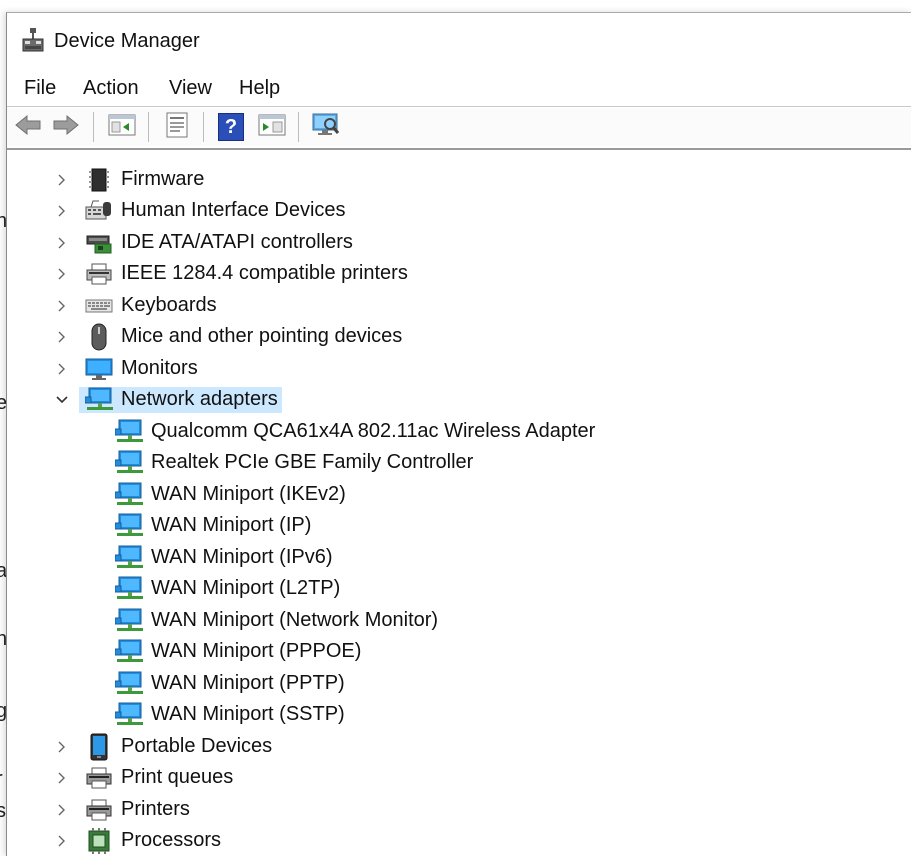 The width and height of the screenshot is (911, 856). What do you see at coordinates (99, 778) in the screenshot?
I see `print-queue-icon` at bounding box center [99, 778].